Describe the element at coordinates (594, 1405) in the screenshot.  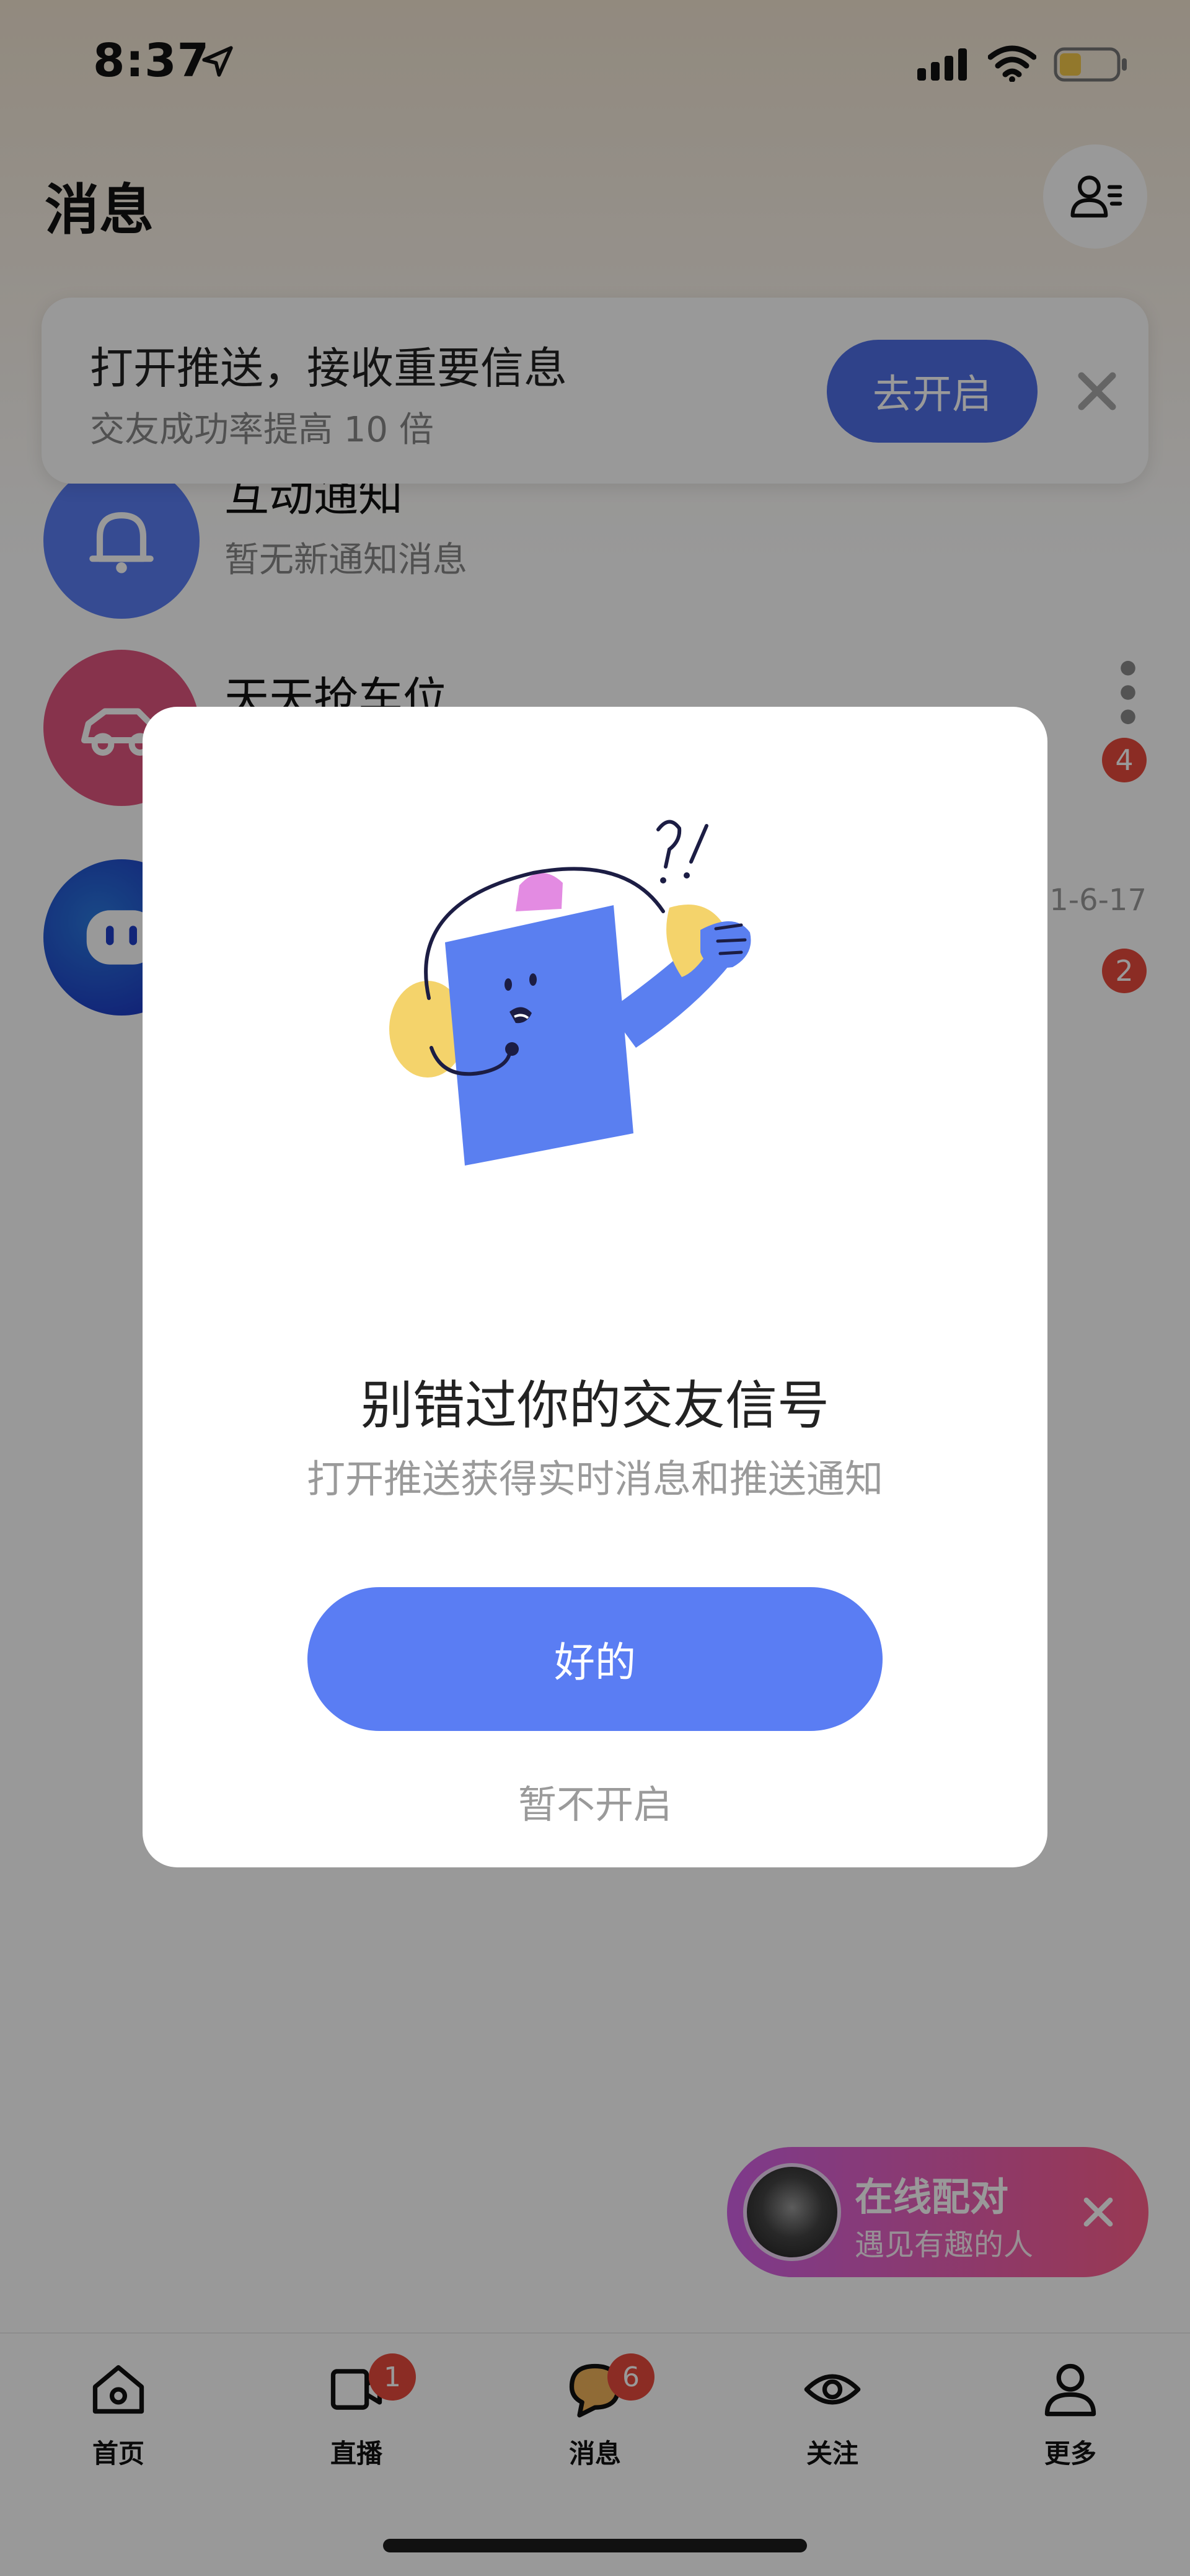
I see `dialog-title: 别错过你的交友信号` at that location.